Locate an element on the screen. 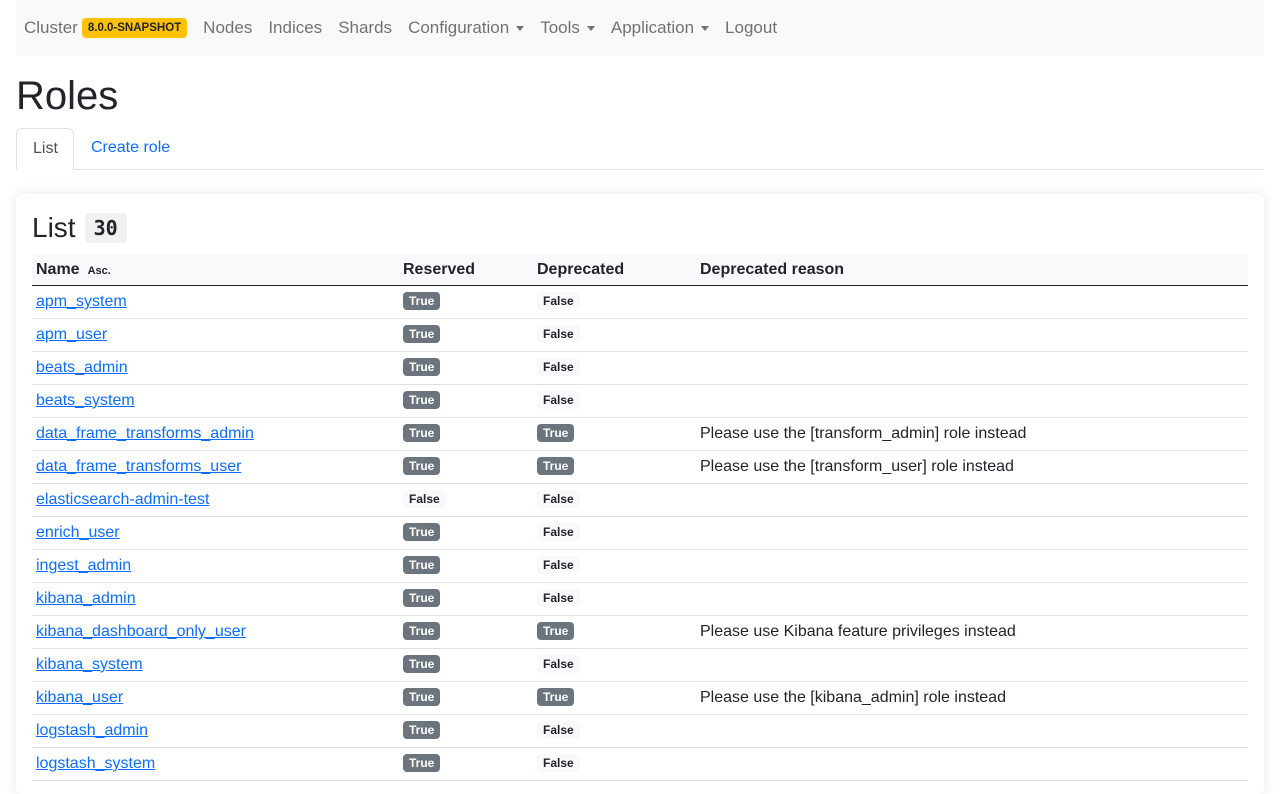 This screenshot has width=1280, height=794. column-header-reserved: Reserved is located at coordinates (439, 269).